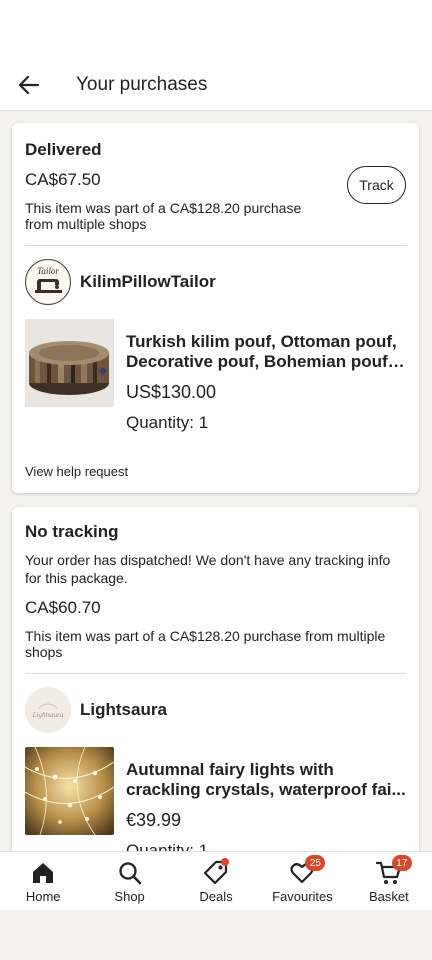 Image resolution: width=432 pixels, height=960 pixels. I want to click on shop-logo-text: Lightsaura, so click(48, 715).